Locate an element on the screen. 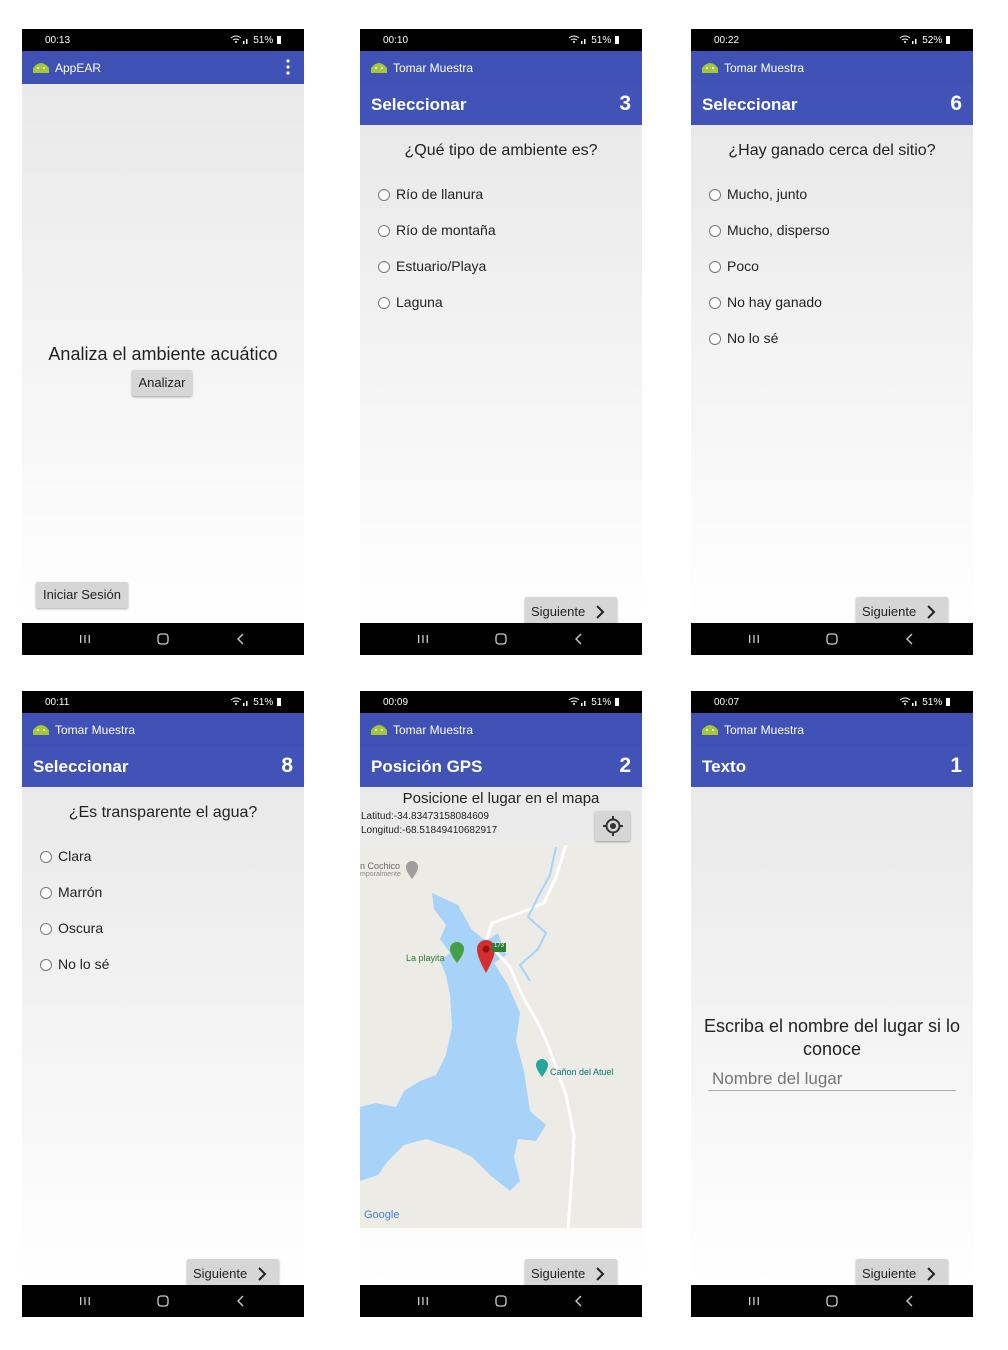 The width and height of the screenshot is (1008, 1350). place-name-input is located at coordinates (832, 1079).